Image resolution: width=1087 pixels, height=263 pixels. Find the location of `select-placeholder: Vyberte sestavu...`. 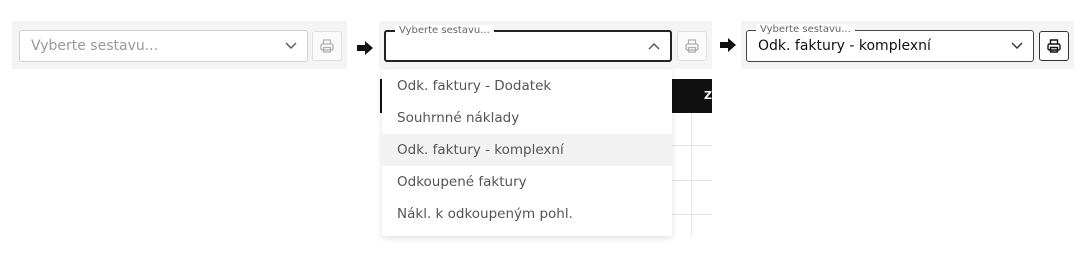

select-placeholder: Vyberte sestavu... is located at coordinates (95, 46).